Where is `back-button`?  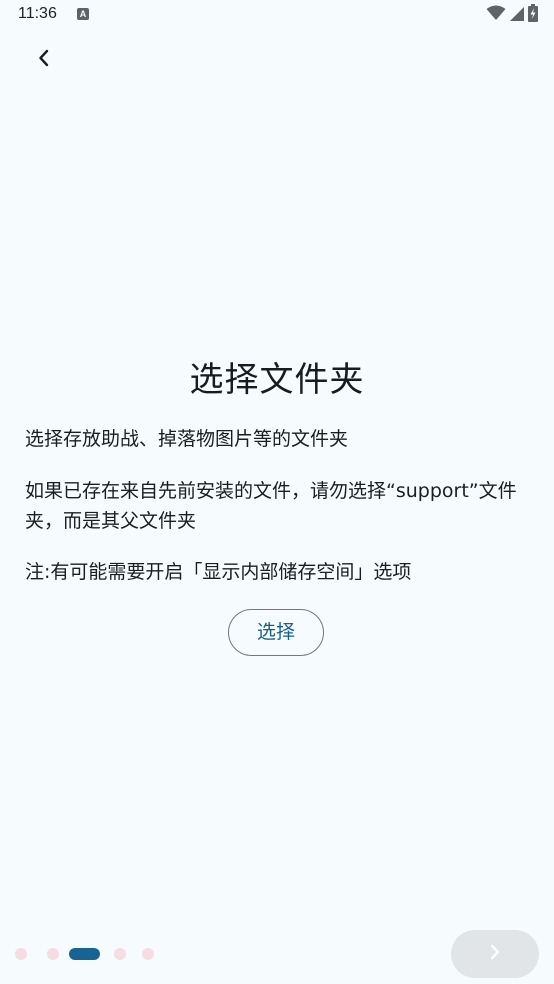 back-button is located at coordinates (44, 60).